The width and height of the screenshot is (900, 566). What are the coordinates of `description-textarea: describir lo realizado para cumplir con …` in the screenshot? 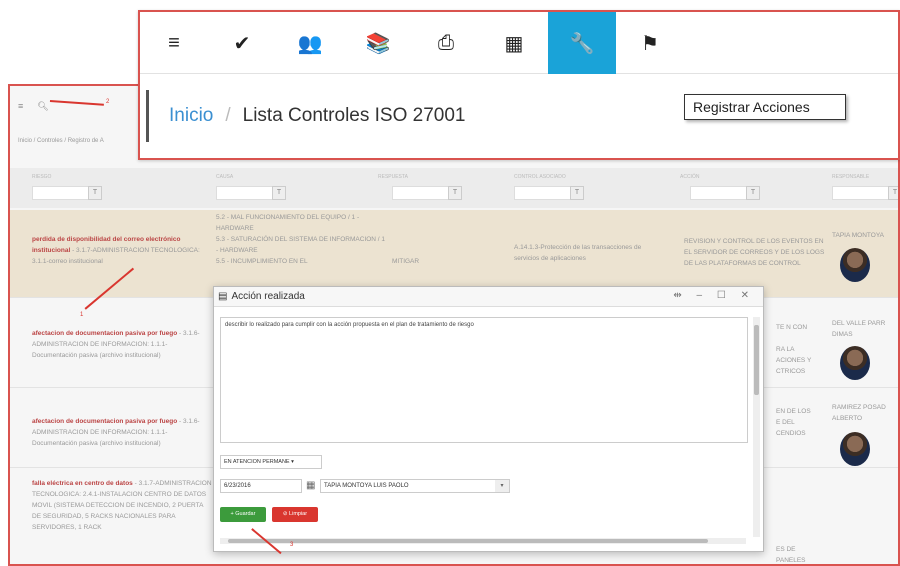 It's located at (484, 380).